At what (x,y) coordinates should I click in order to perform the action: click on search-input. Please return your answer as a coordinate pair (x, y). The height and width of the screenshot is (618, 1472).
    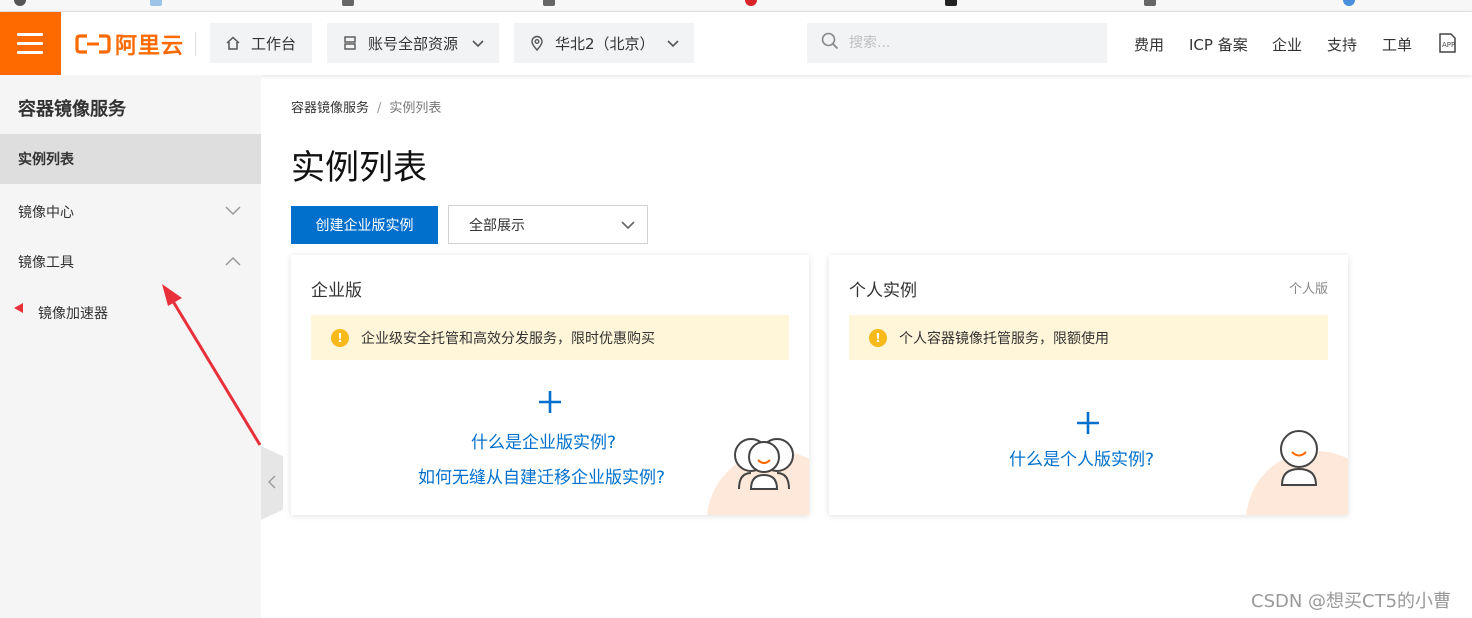
    Looking at the image, I should click on (969, 43).